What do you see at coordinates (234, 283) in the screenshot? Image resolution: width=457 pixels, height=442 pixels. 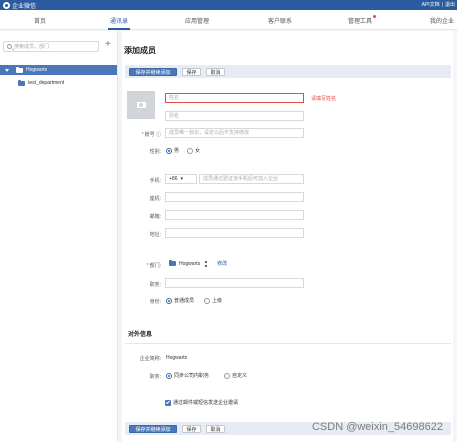 I see `position-input` at bounding box center [234, 283].